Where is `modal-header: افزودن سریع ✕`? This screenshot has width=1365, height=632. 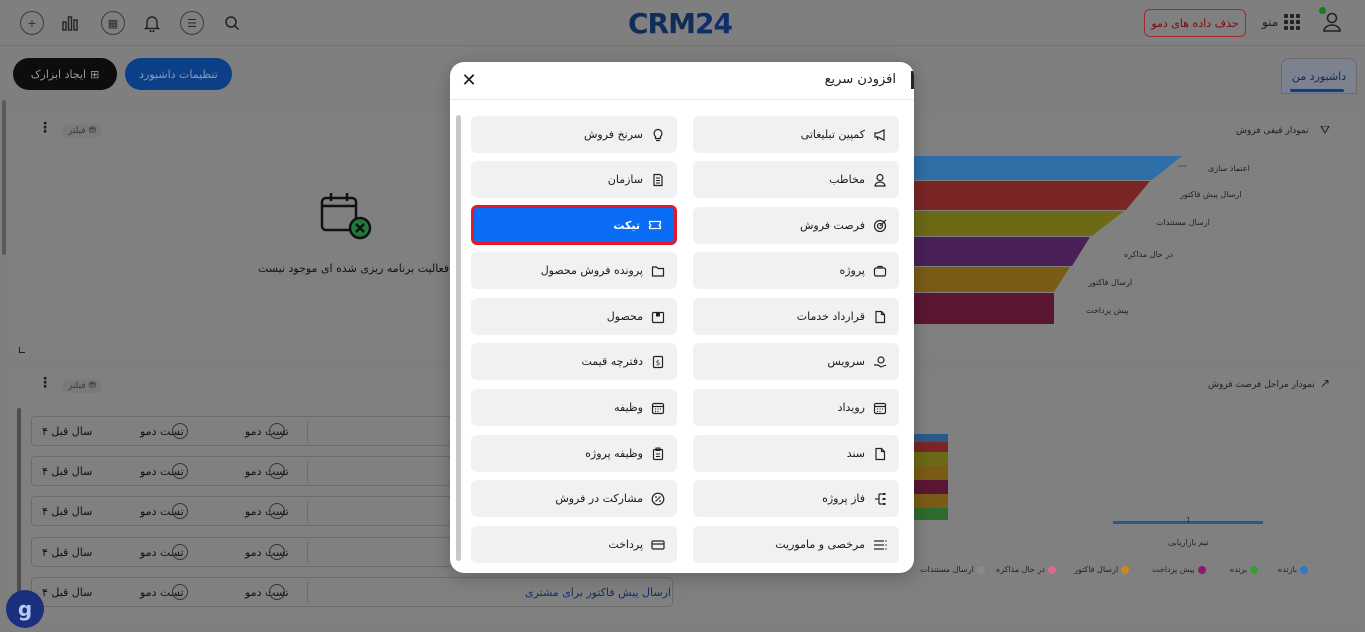
modal-header: افزودن سریع ✕ is located at coordinates (682, 81).